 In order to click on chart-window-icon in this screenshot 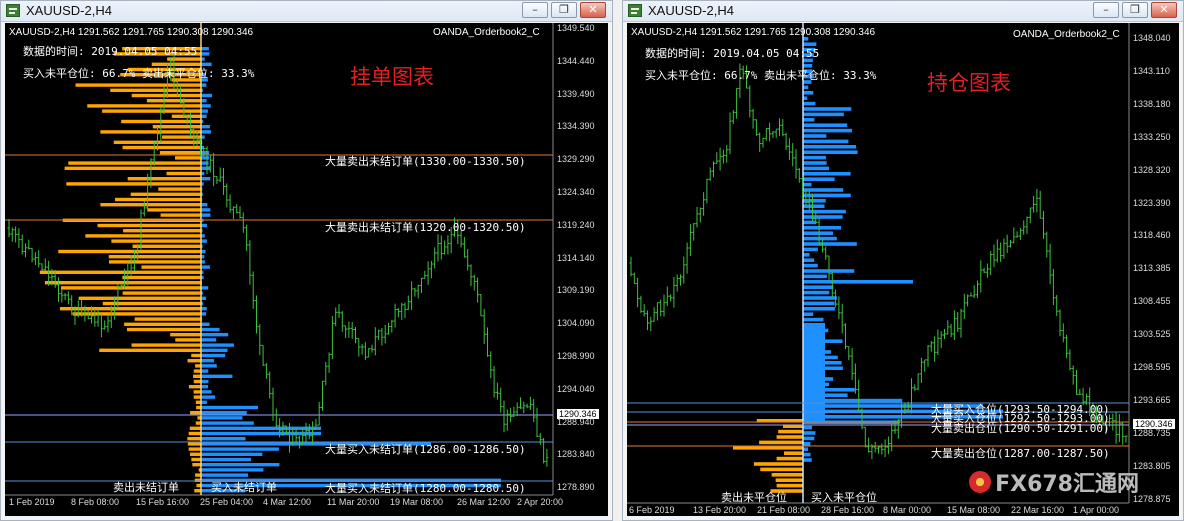, I will do `click(13, 10)`.